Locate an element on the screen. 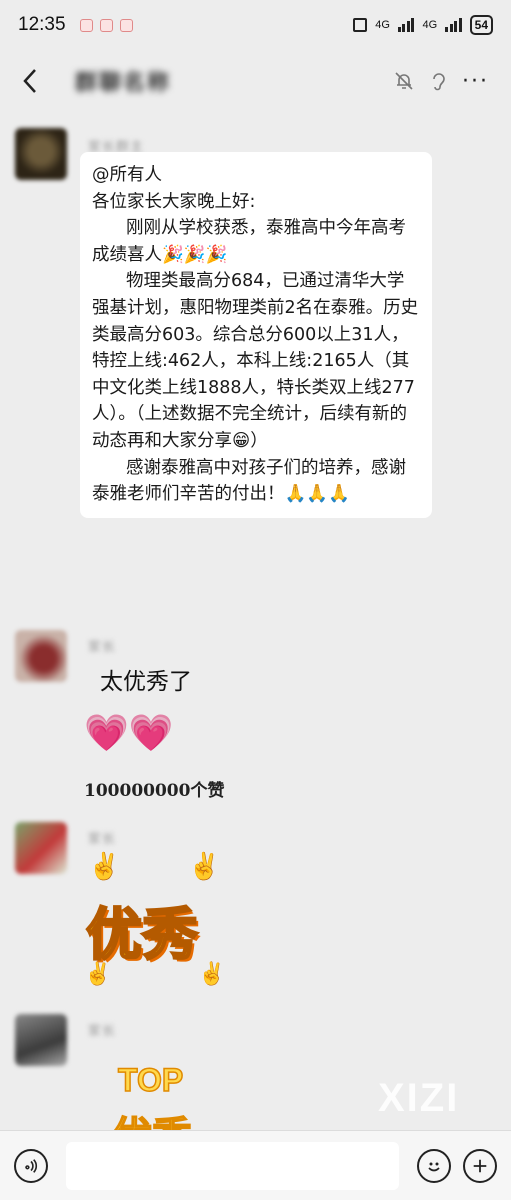  plus-button is located at coordinates (480, 1165).